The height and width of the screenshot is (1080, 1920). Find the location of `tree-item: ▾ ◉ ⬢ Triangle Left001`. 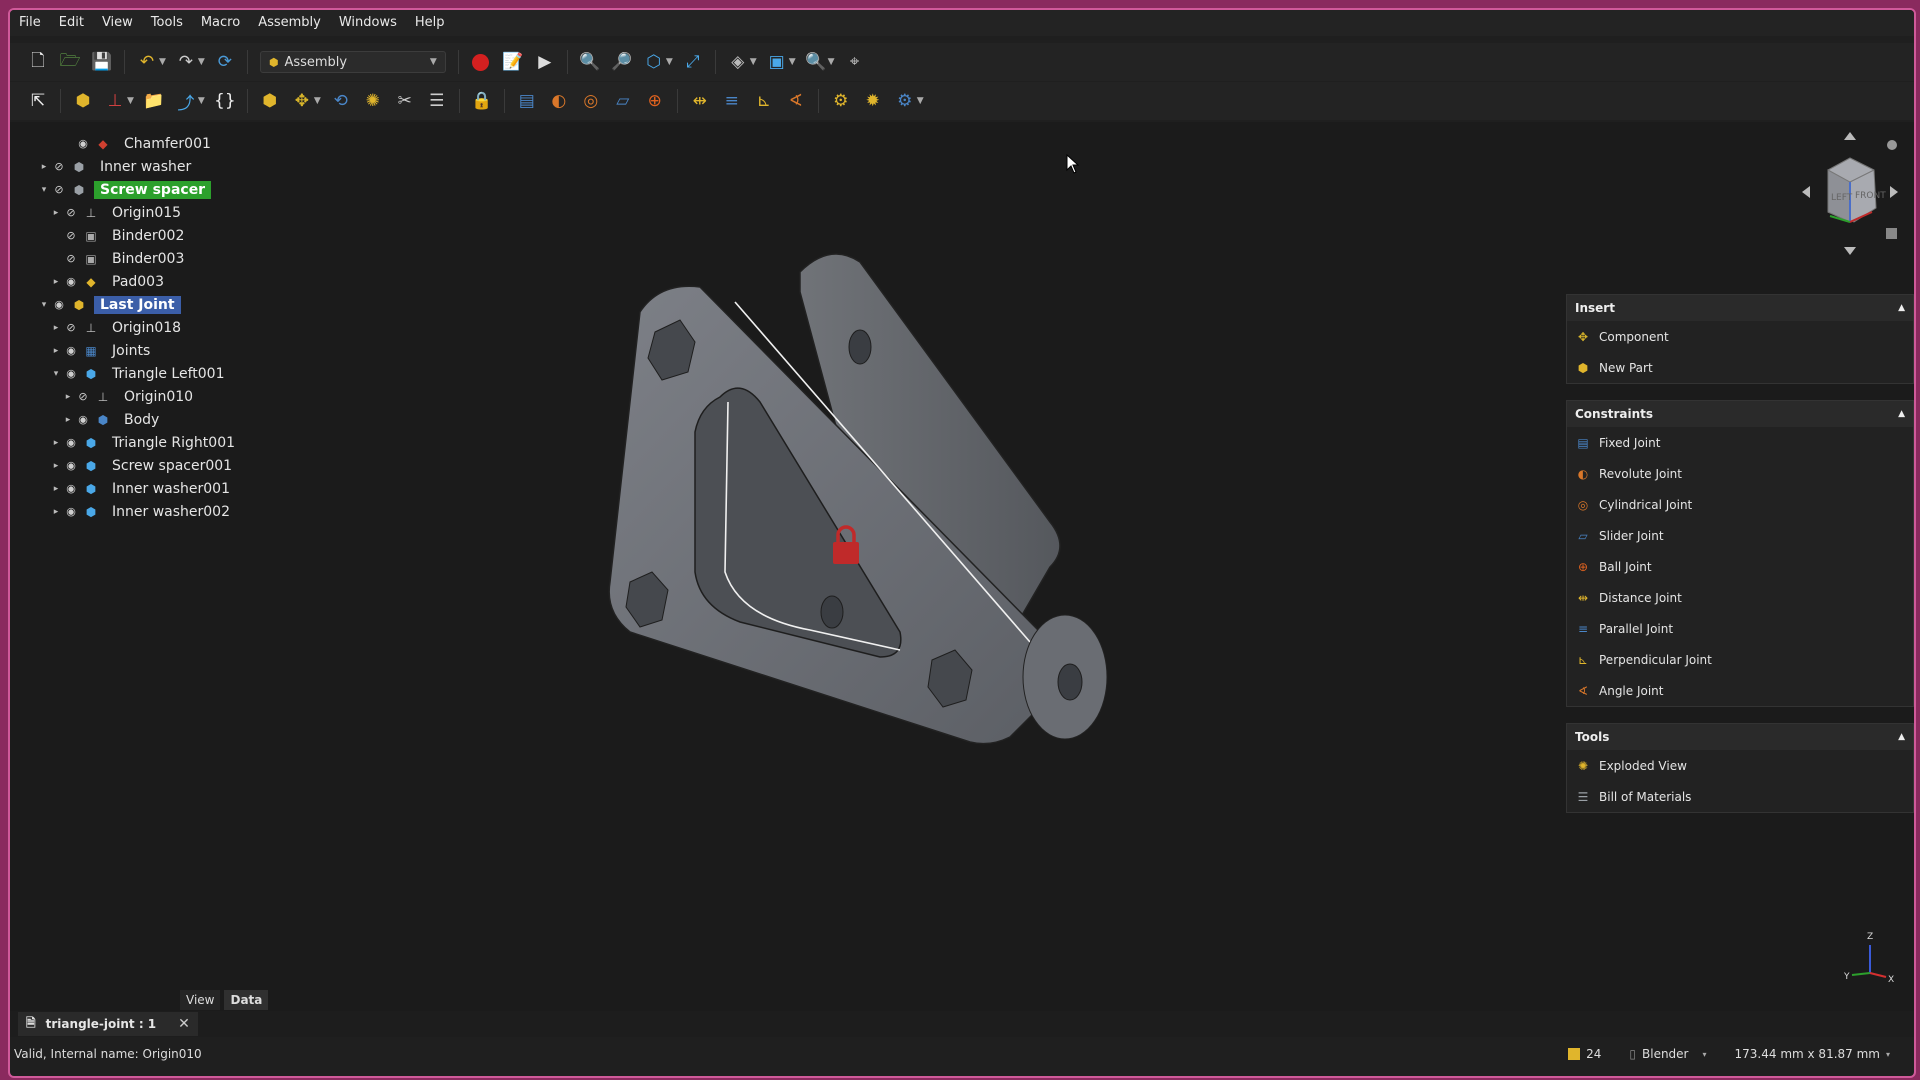

tree-item: ▾ ◉ ⬢ Triangle Left001 is located at coordinates (190, 373).